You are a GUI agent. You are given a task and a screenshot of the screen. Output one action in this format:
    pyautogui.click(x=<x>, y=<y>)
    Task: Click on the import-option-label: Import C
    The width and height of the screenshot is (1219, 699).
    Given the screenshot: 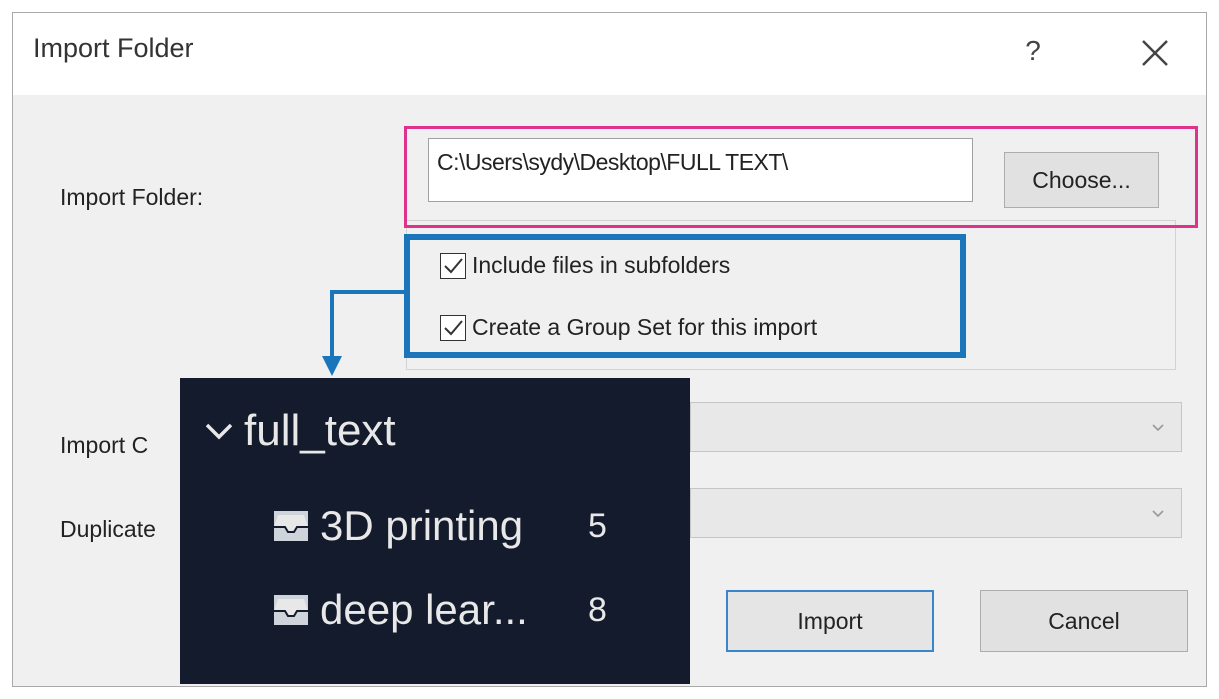 What is the action you would take?
    pyautogui.click(x=104, y=445)
    